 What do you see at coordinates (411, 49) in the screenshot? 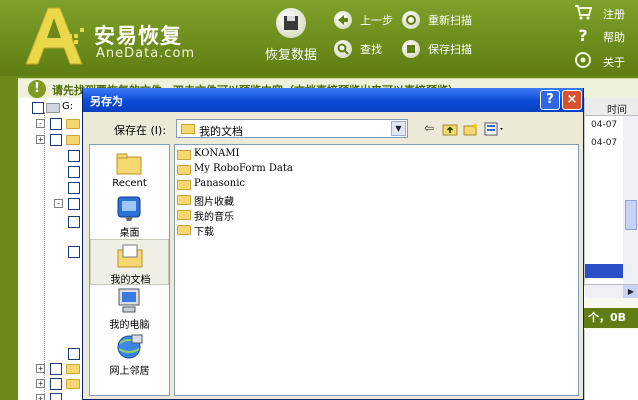
I see `save-scan-icon` at bounding box center [411, 49].